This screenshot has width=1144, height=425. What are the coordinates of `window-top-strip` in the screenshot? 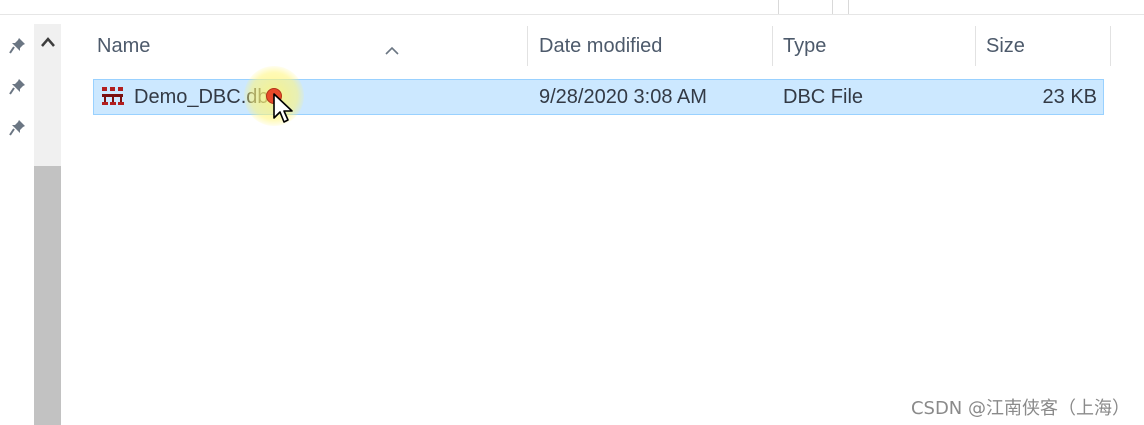 It's located at (572, 7).